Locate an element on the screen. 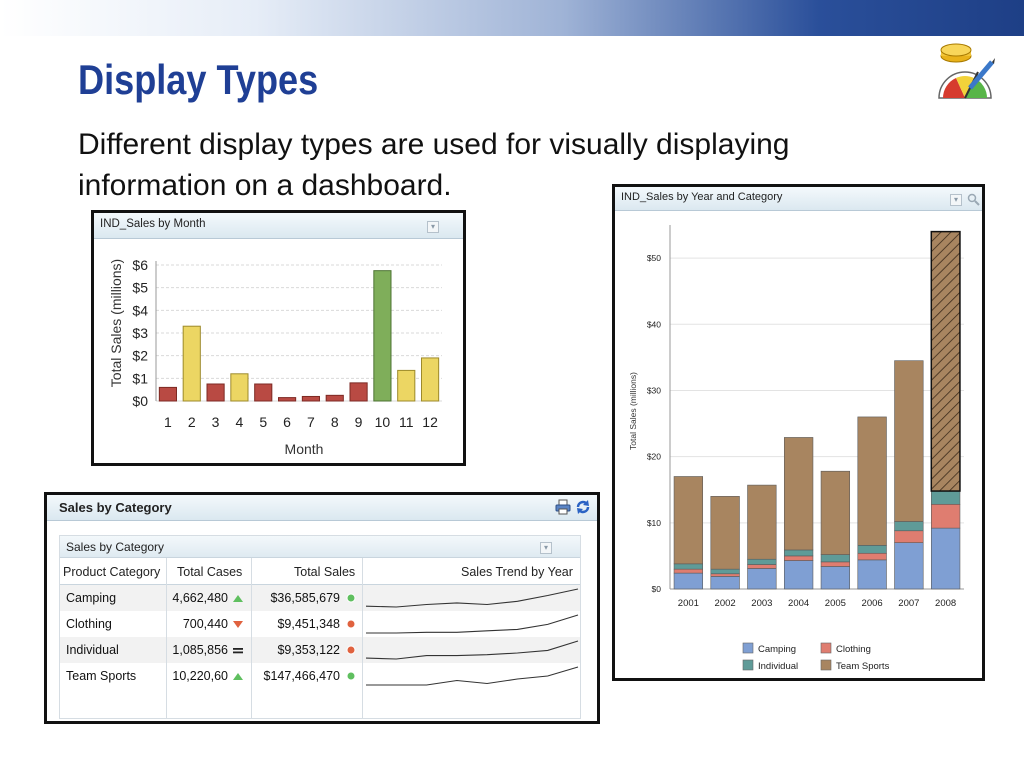 This screenshot has width=1024, height=768. bar-segment-team-sports-2001 is located at coordinates (688, 520).